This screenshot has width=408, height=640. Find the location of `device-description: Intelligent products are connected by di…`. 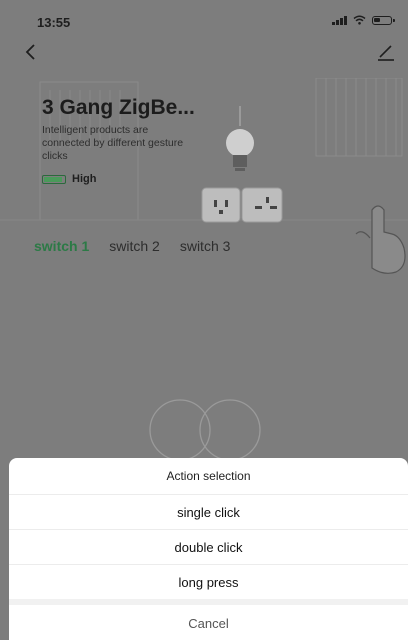

device-description: Intelligent products are connected by di… is located at coordinates (113, 143).